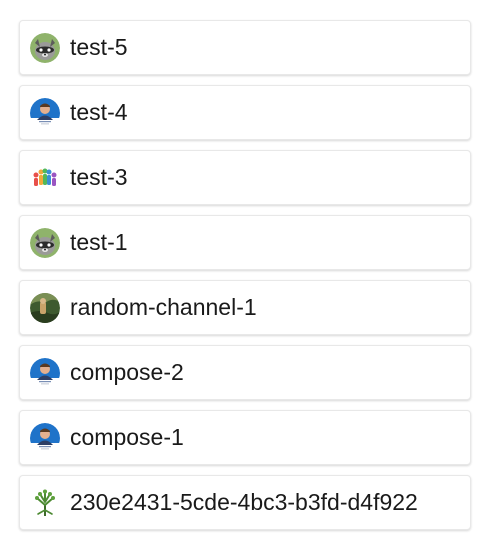 The height and width of the screenshot is (550, 491). I want to click on channel-name: test-5, so click(99, 47).